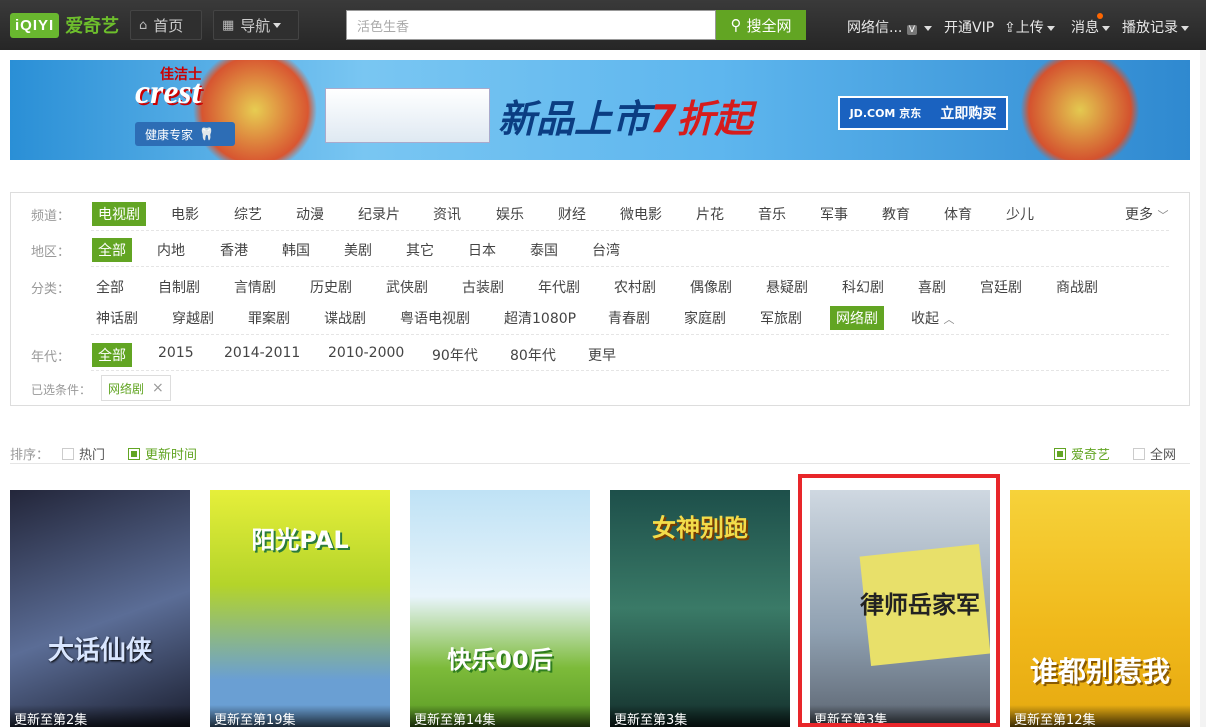  Describe the element at coordinates (51, 357) in the screenshot. I see `year-label: 年代：` at that location.